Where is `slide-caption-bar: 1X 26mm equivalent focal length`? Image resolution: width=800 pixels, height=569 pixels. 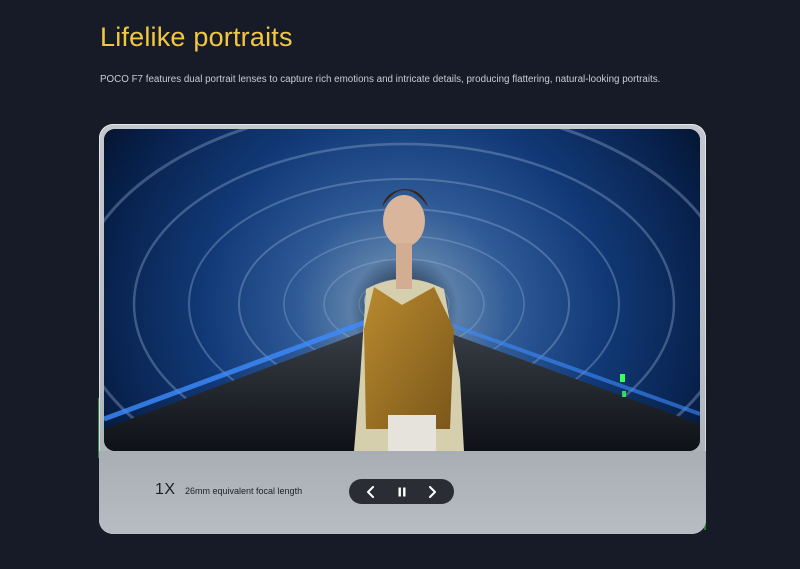 slide-caption-bar: 1X 26mm equivalent focal length is located at coordinates (402, 492).